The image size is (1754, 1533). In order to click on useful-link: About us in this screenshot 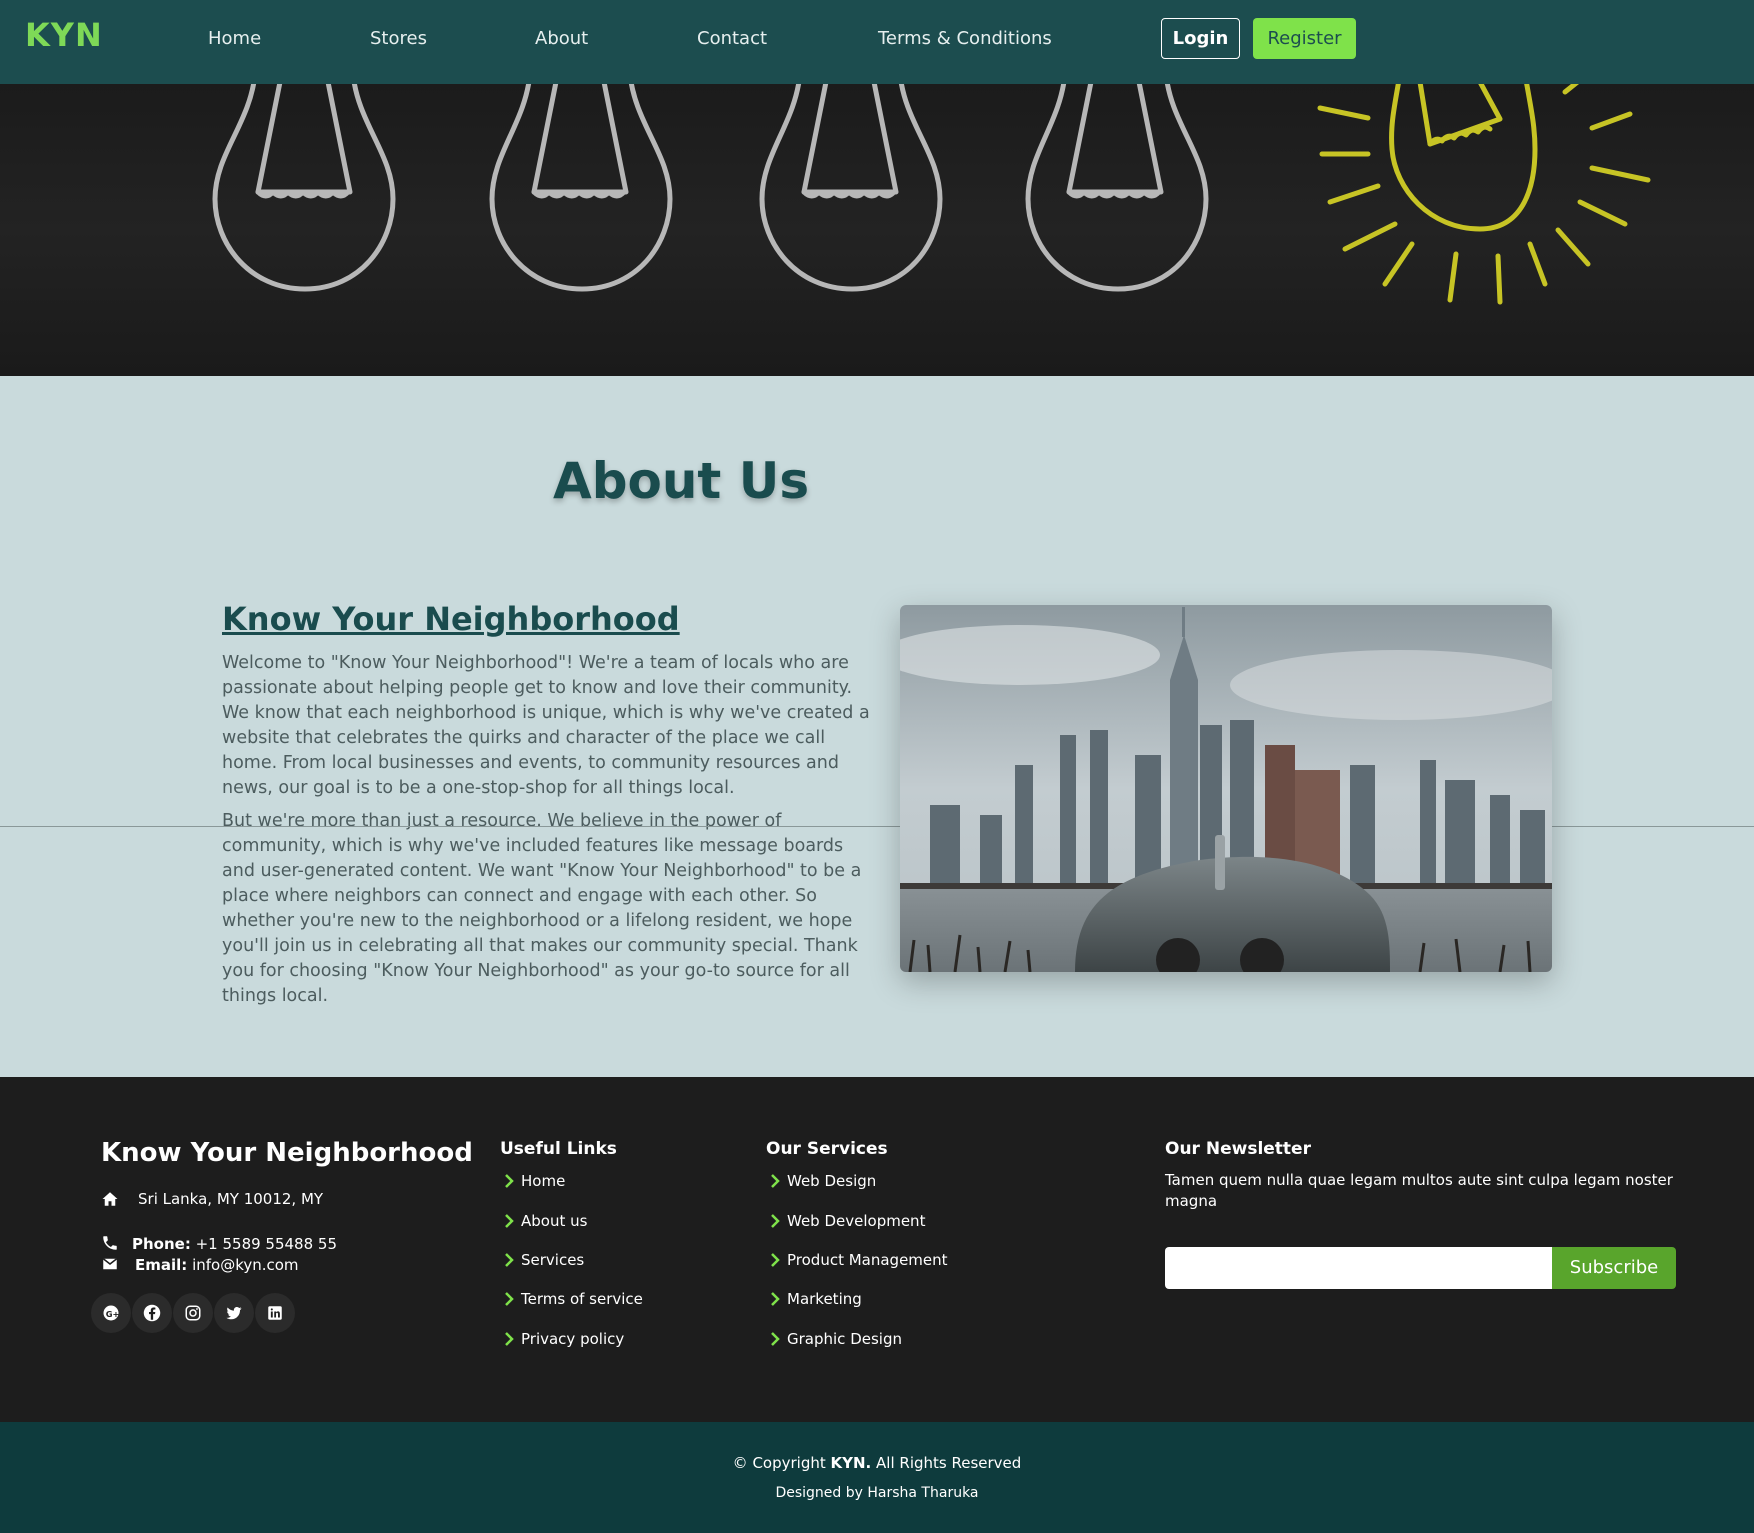, I will do `click(546, 1221)`.